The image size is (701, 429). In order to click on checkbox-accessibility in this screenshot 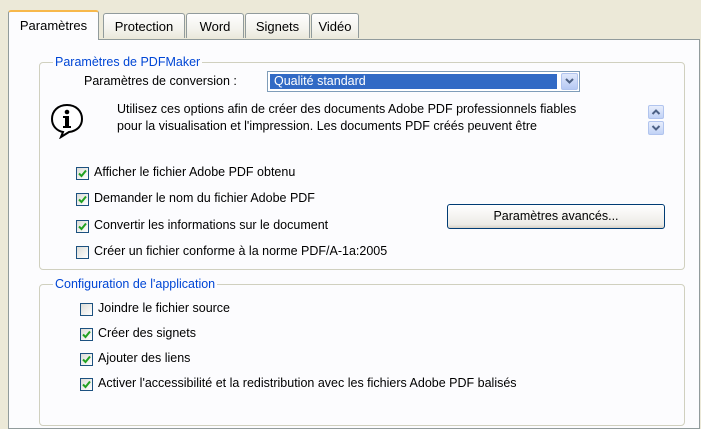, I will do `click(86, 384)`.